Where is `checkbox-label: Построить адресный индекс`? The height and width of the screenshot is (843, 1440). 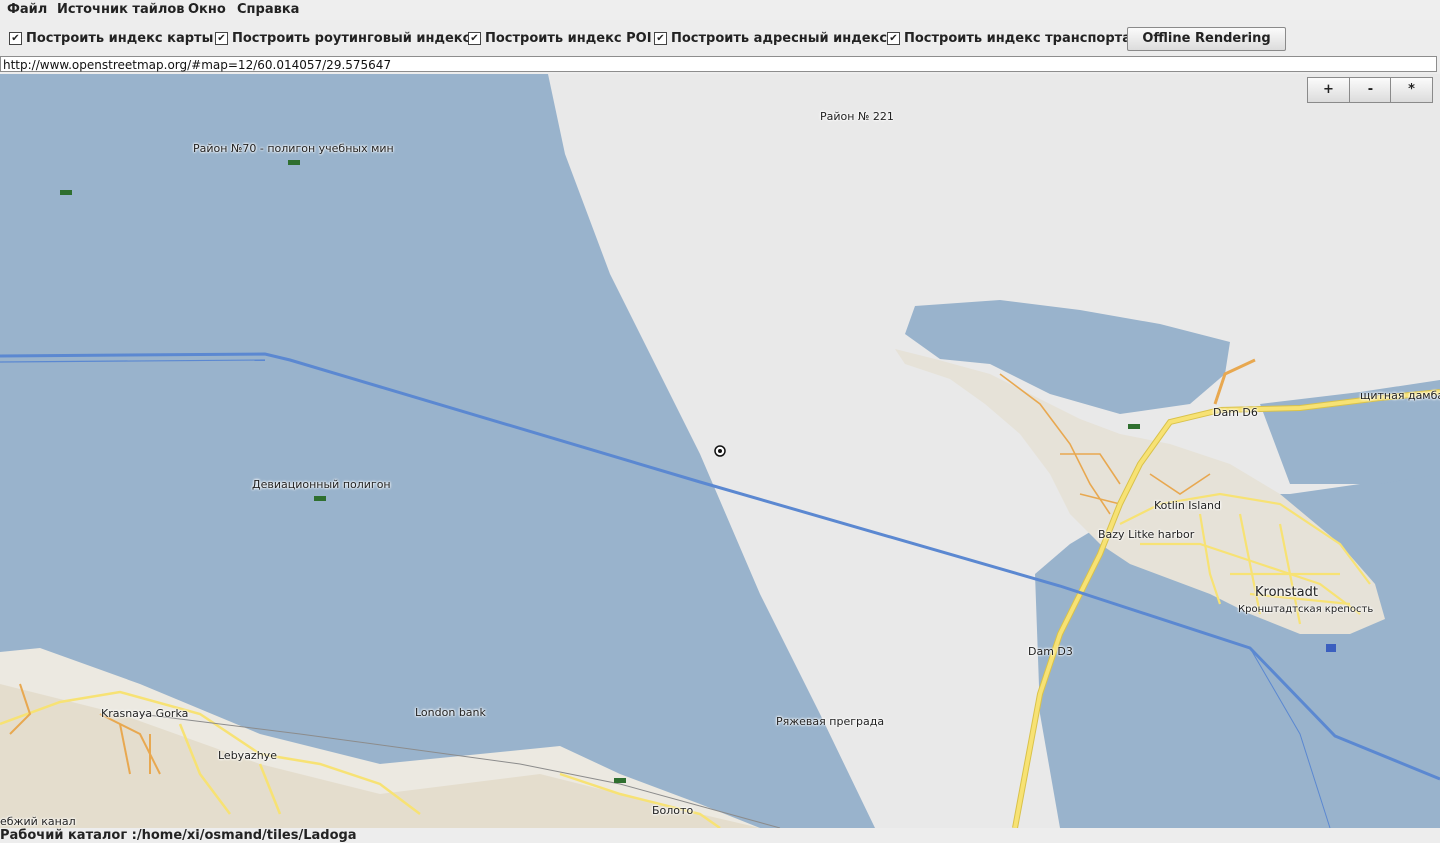 checkbox-label: Построить адресный индекс is located at coordinates (779, 38).